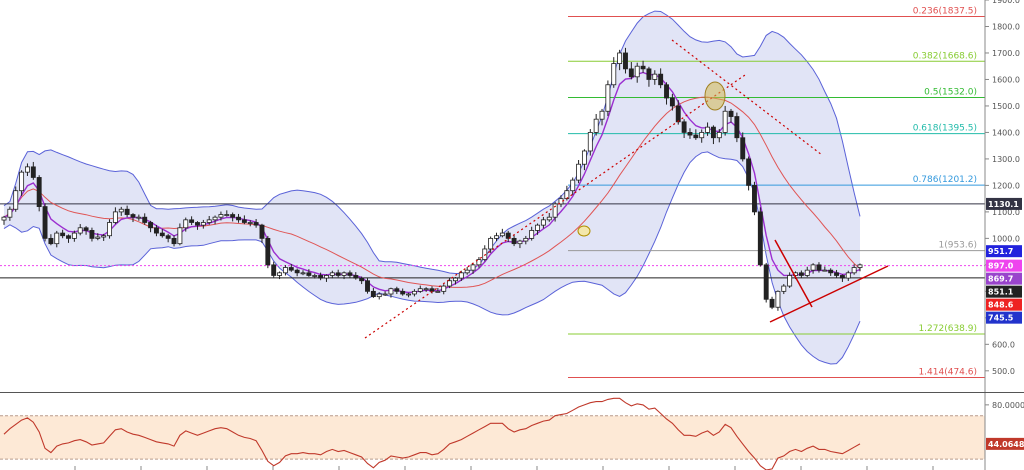 The height and width of the screenshot is (470, 1024). What do you see at coordinates (1001, 318) in the screenshot?
I see `price-tag-label: 745.5` at bounding box center [1001, 318].